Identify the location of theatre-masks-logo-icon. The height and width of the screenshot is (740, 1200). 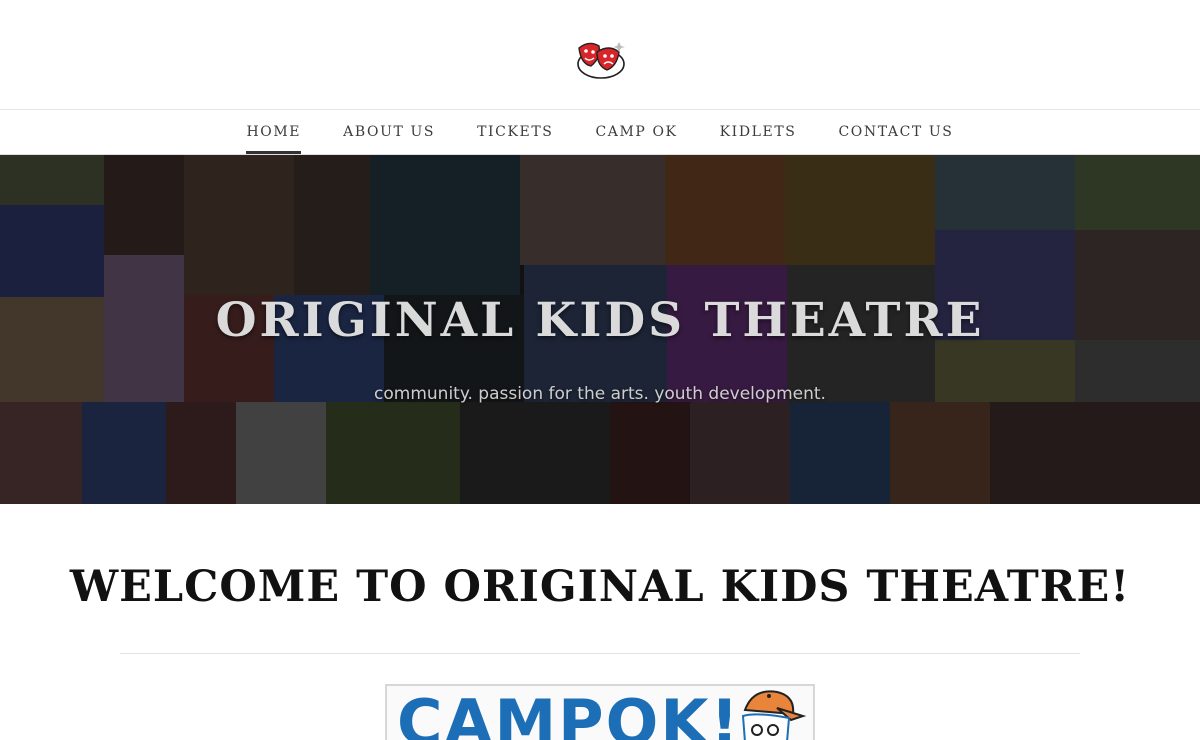
(601, 60).